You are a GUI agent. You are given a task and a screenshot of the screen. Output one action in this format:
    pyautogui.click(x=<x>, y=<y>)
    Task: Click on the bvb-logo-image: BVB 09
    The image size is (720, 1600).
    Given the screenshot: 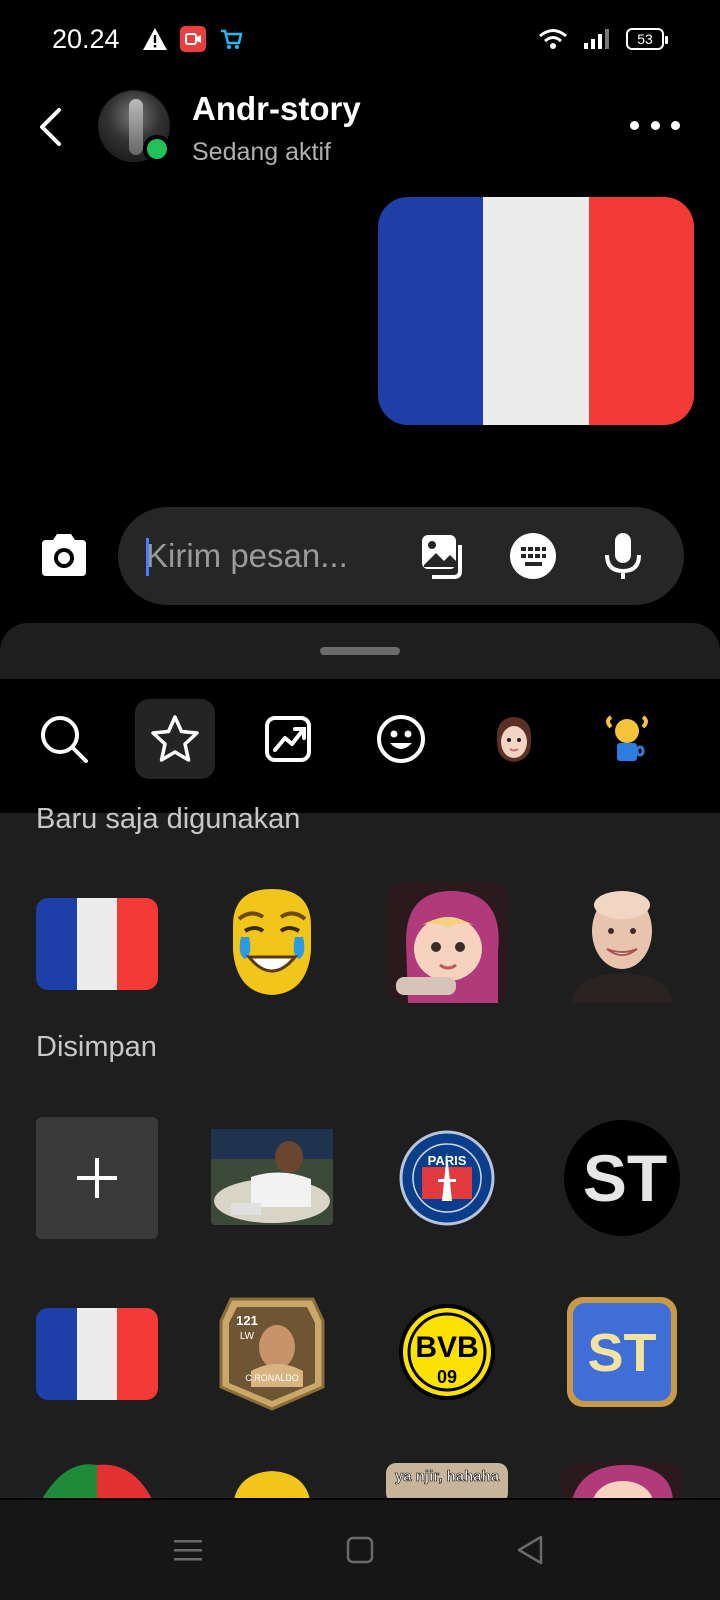 What is the action you would take?
    pyautogui.click(x=447, y=1352)
    